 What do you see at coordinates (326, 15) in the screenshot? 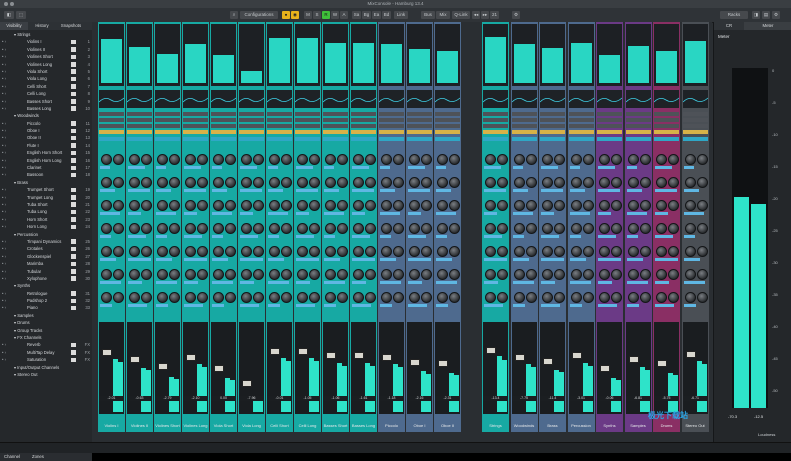
I see `read-button: R` at bounding box center [326, 15].